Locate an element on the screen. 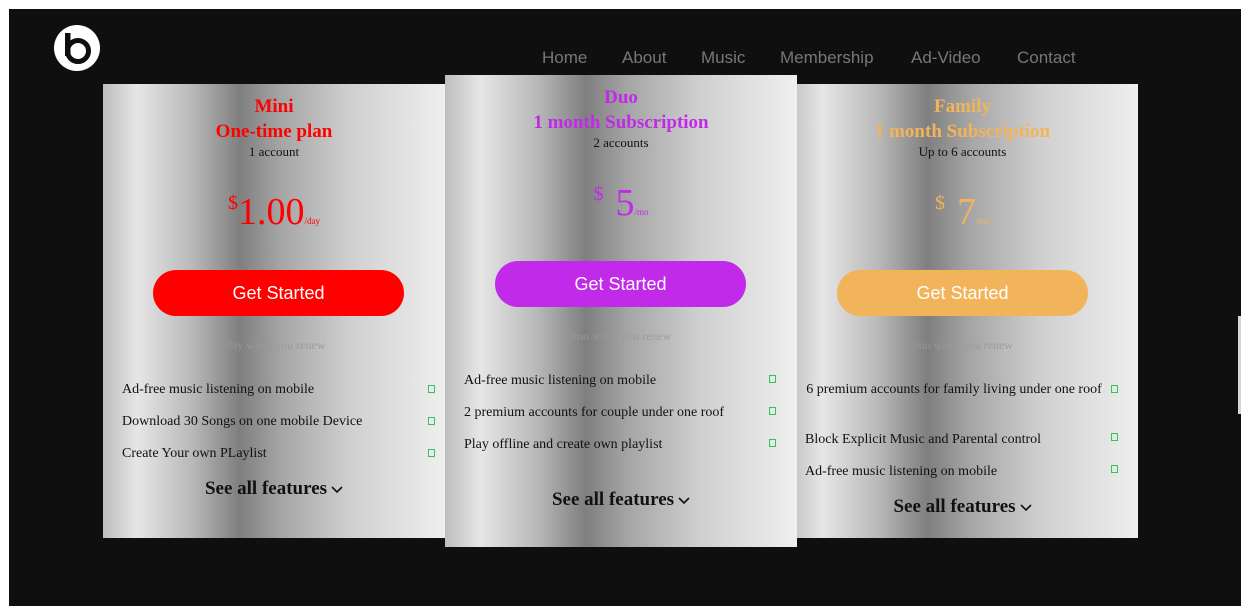 Image resolution: width=1246 pixels, height=606 pixels. price-amount: 1.00 is located at coordinates (271, 212).